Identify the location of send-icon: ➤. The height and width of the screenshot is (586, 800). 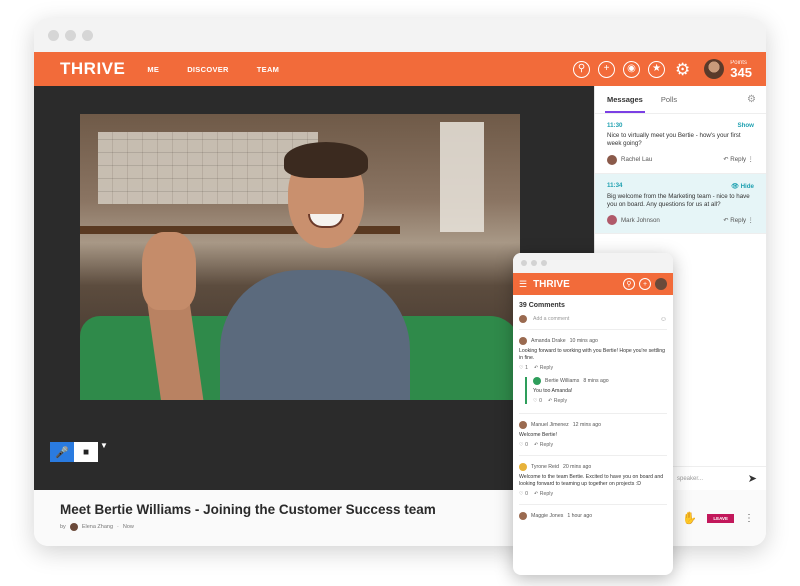
(752, 478).